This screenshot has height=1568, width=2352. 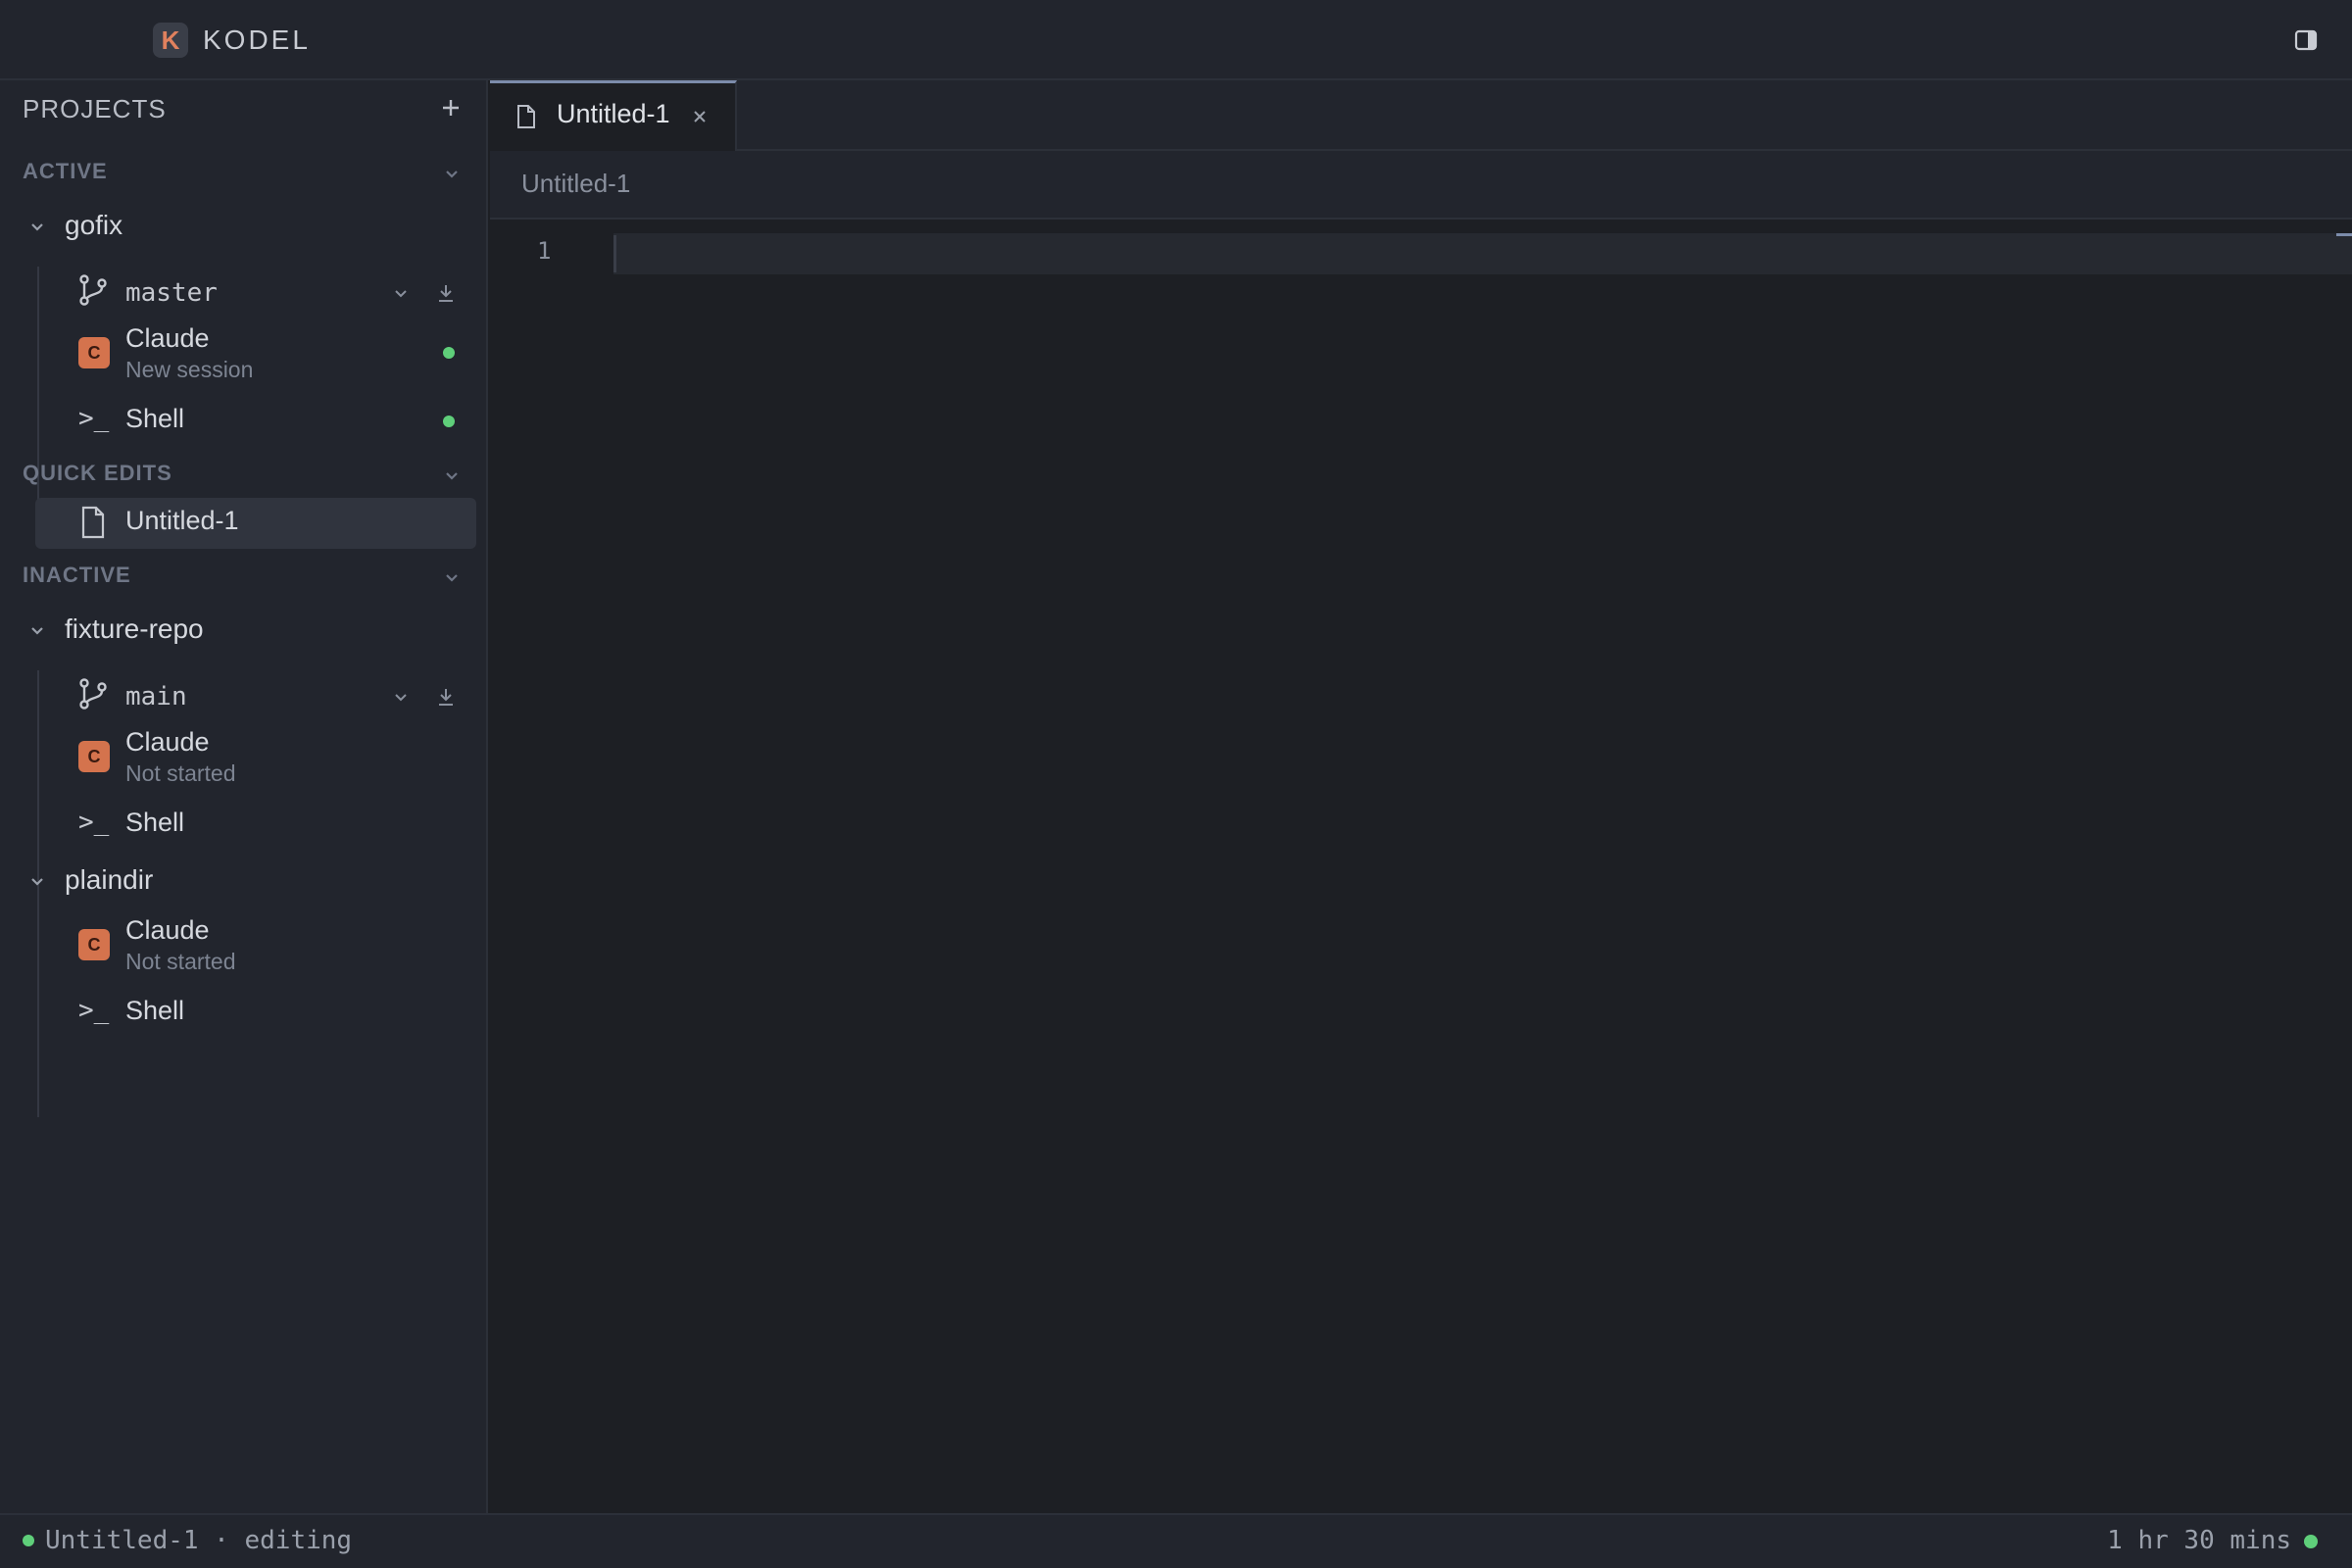 What do you see at coordinates (614, 253) in the screenshot?
I see `text-cursor` at bounding box center [614, 253].